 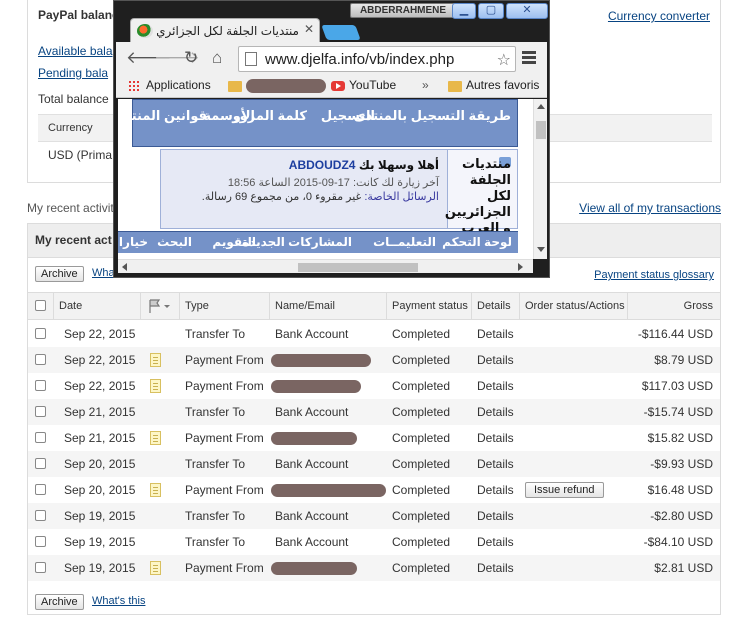 What do you see at coordinates (401, 197) in the screenshot?
I see `private-messages-link: الرسائل الخاصة:` at bounding box center [401, 197].